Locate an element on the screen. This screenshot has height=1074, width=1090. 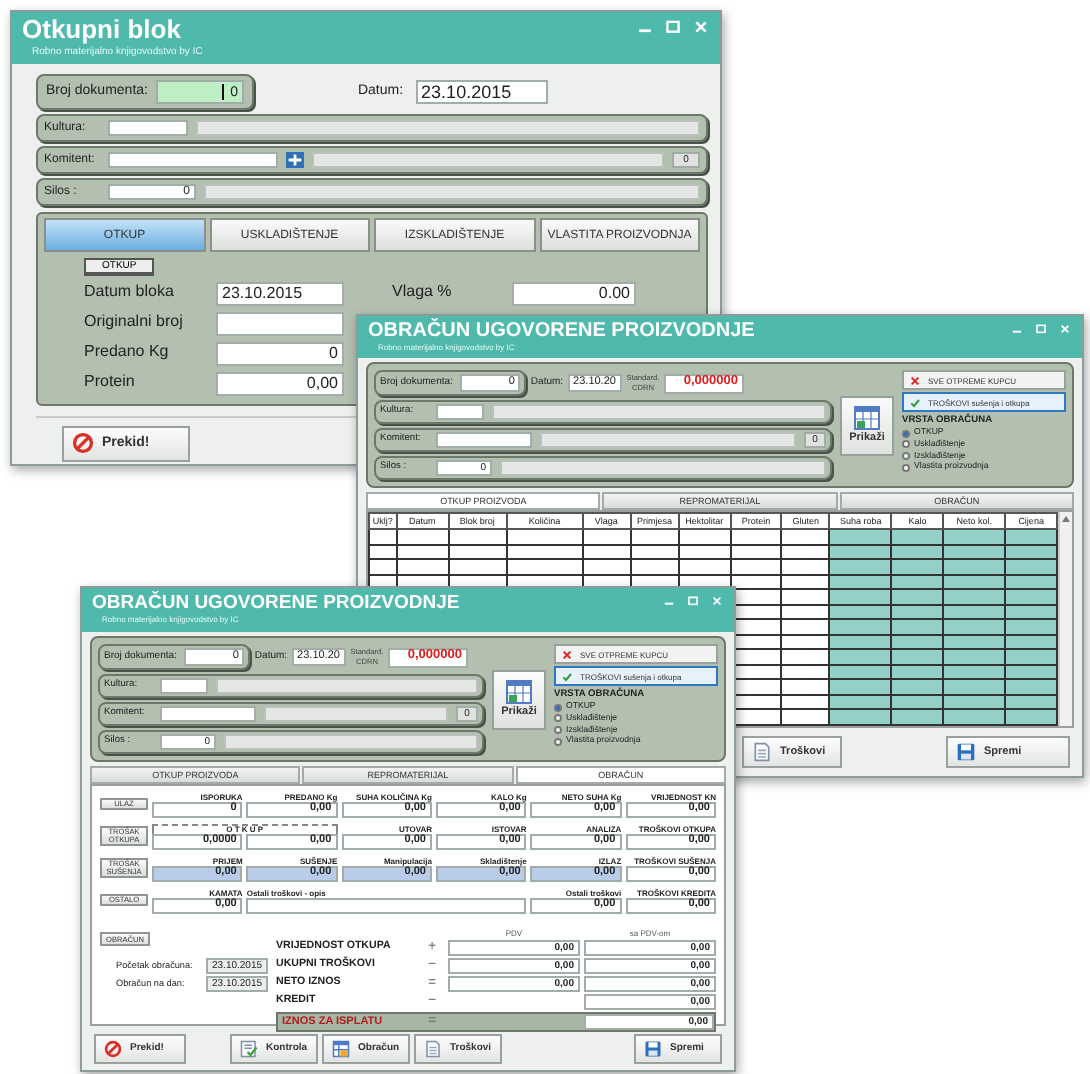
input-field: 0,00 is located at coordinates (280, 383).